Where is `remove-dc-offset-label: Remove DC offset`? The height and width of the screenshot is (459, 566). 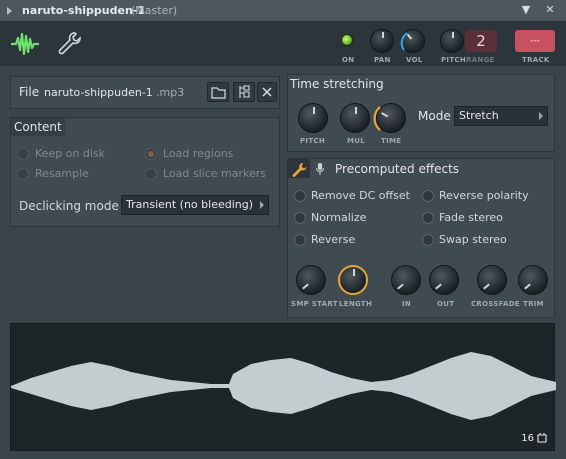
remove-dc-offset-label: Remove DC offset is located at coordinates (360, 195).